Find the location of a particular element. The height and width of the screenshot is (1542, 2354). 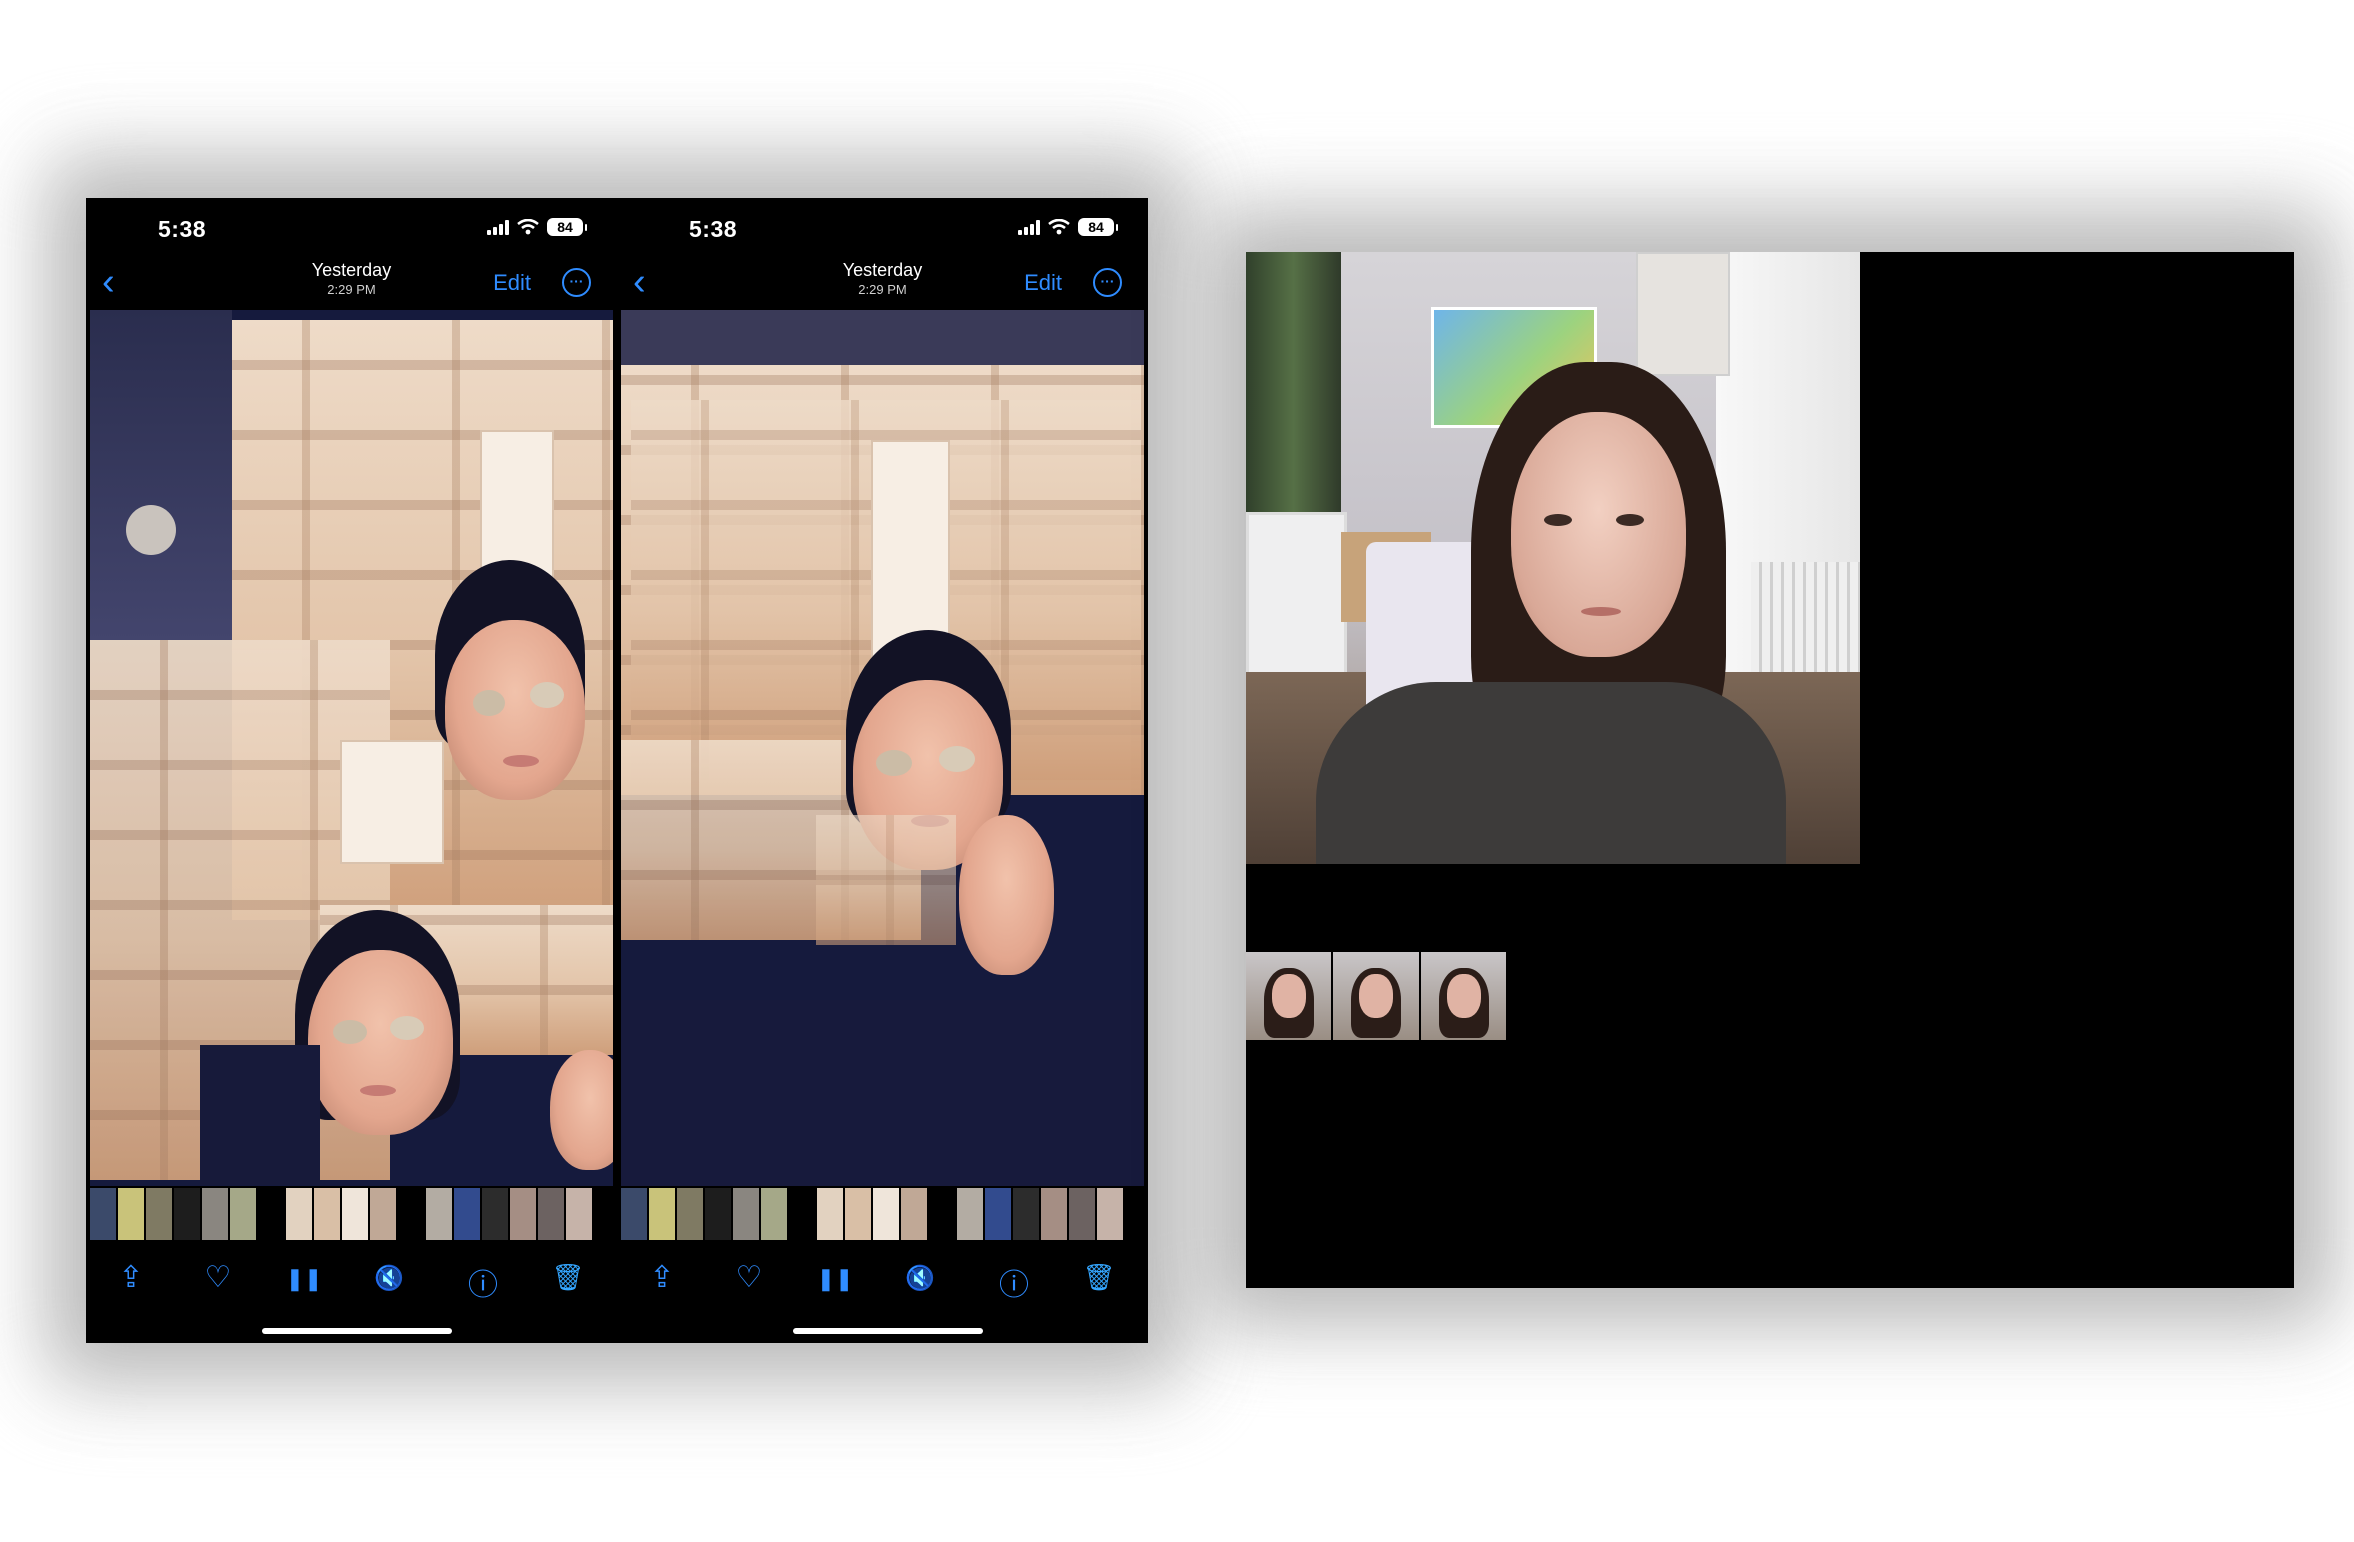

person-shirt is located at coordinates (1551, 773).